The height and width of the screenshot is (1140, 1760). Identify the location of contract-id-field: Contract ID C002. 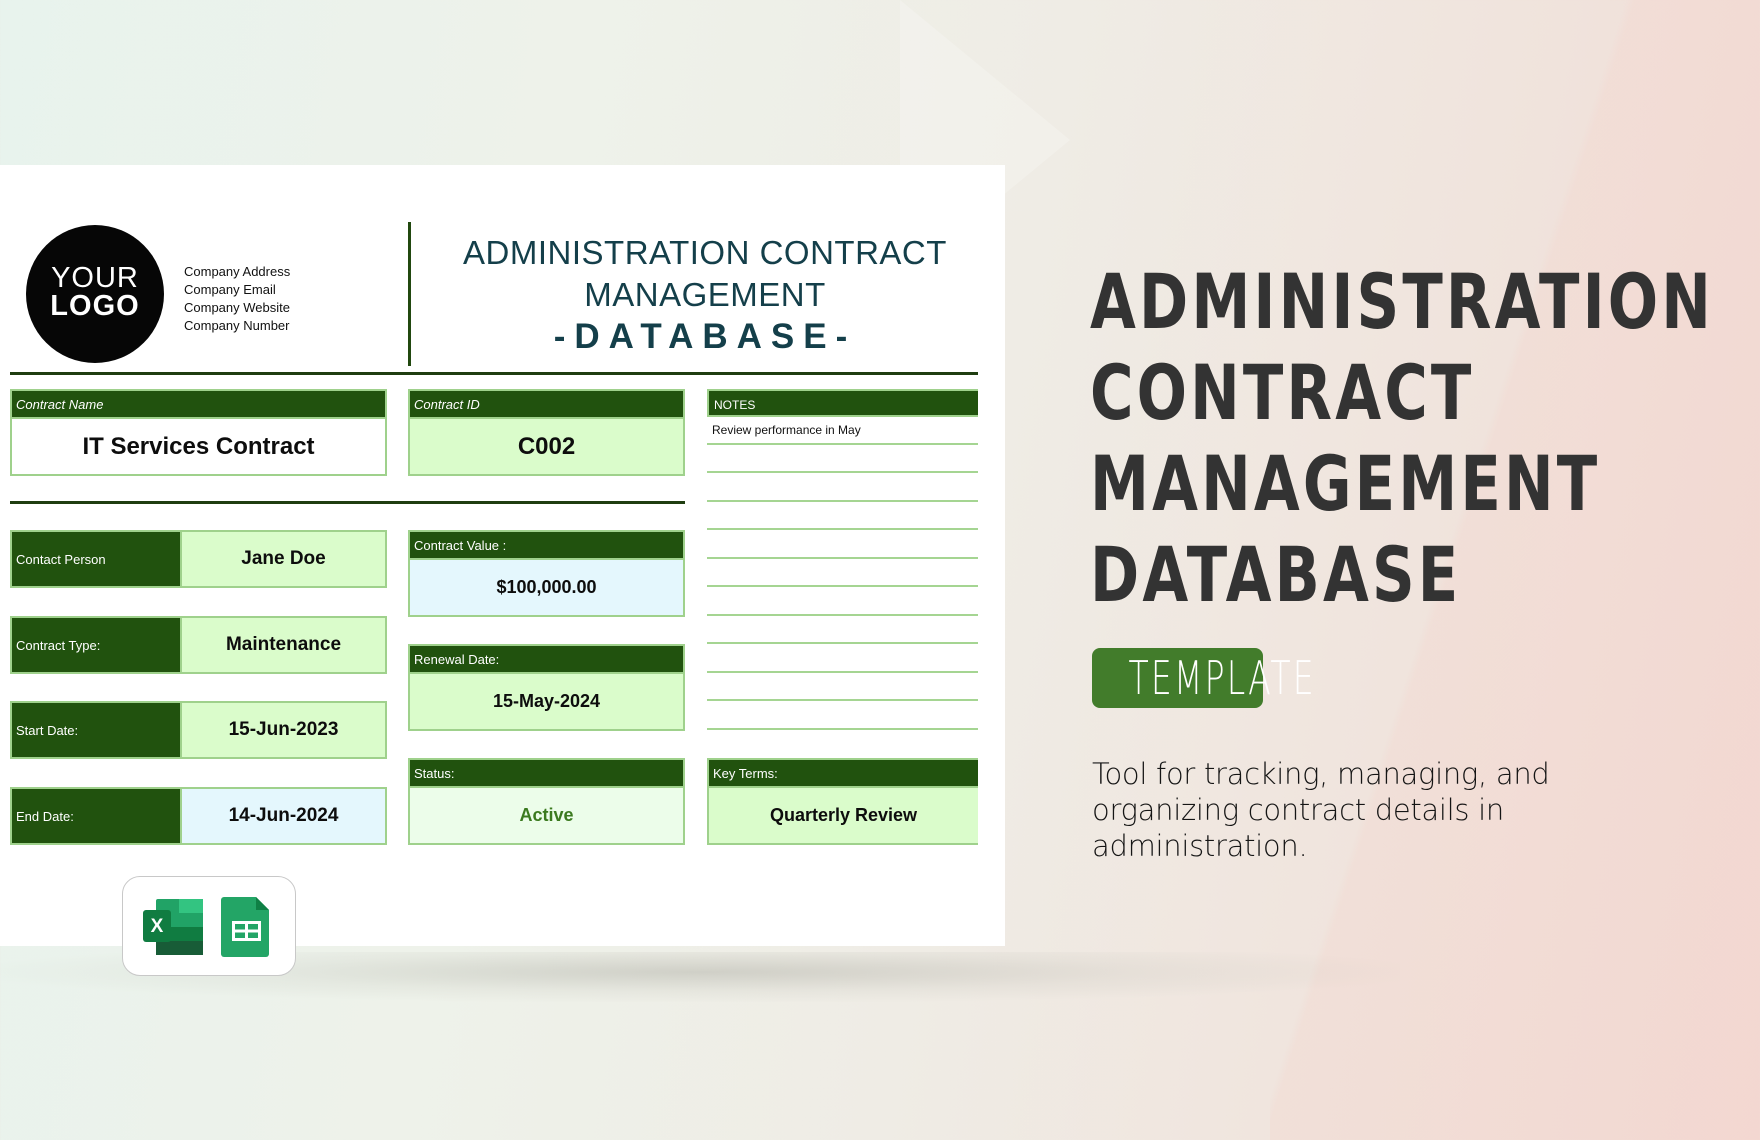
(546, 432).